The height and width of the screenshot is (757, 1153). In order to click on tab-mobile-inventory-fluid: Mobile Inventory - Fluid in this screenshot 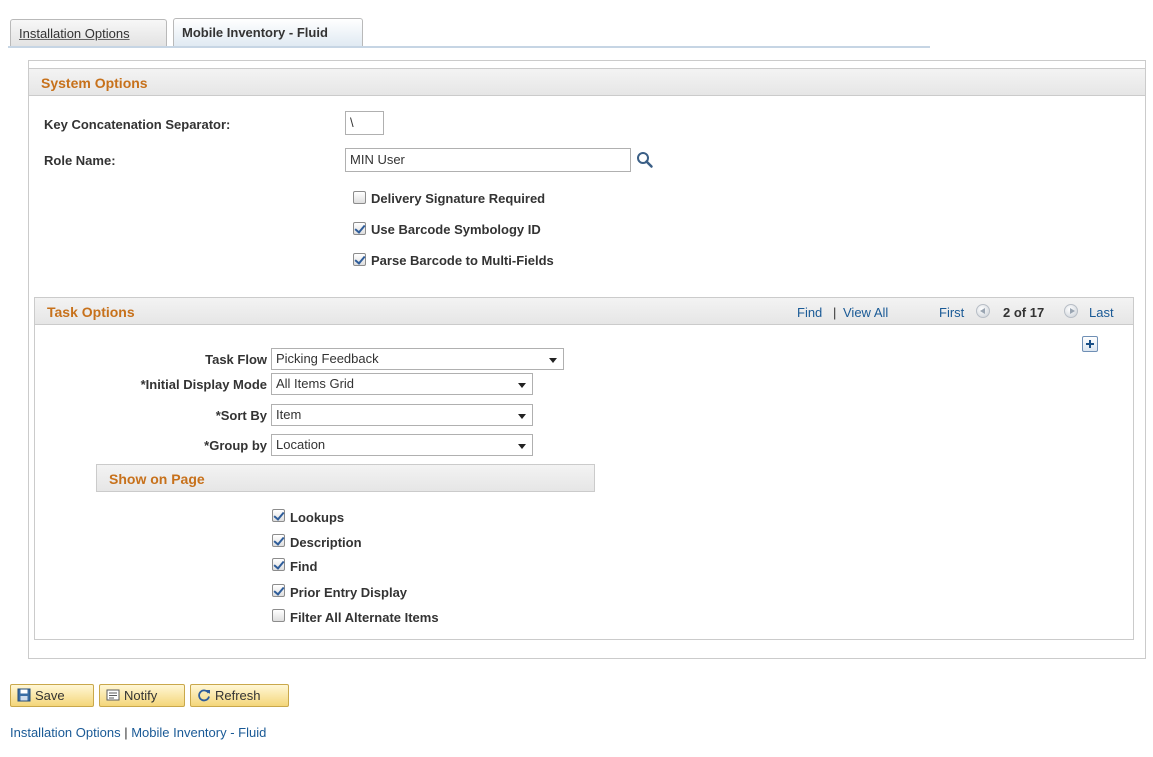, I will do `click(268, 32)`.